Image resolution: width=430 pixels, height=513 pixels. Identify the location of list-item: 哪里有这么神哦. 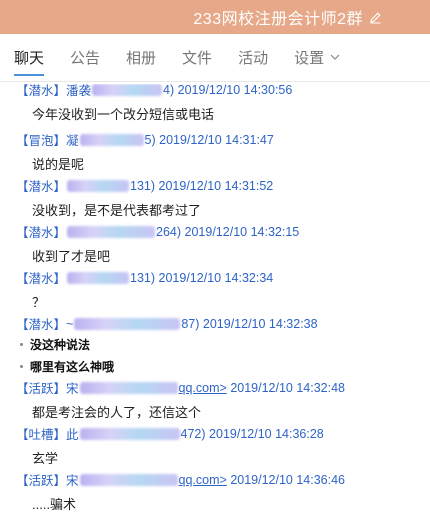
(67, 366).